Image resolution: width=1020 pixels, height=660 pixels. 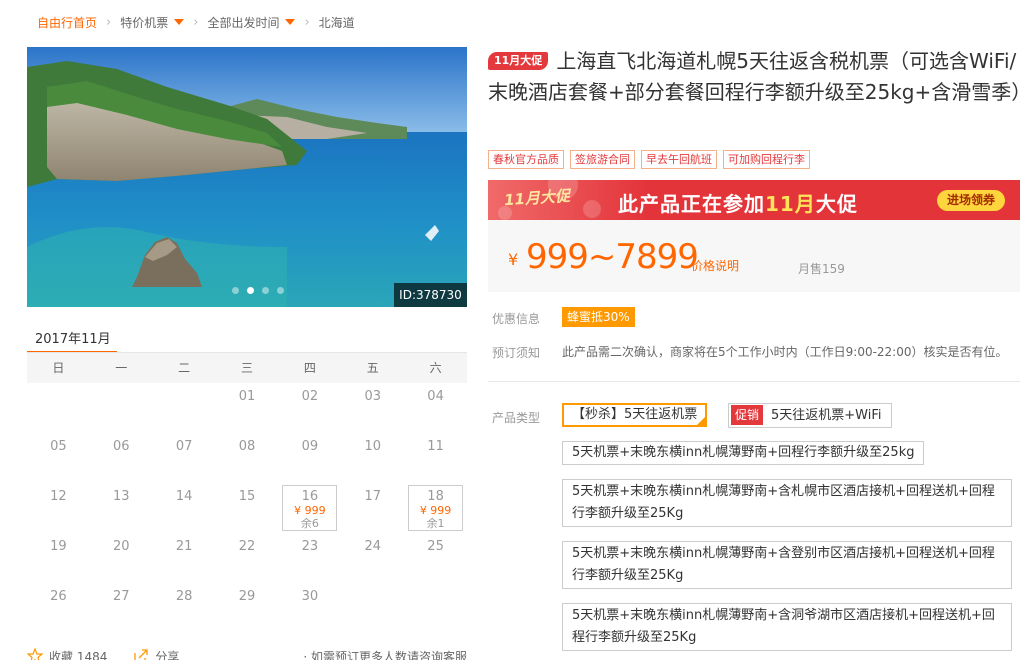 What do you see at coordinates (247, 408) in the screenshot?
I see `calendar-day: 01` at bounding box center [247, 408].